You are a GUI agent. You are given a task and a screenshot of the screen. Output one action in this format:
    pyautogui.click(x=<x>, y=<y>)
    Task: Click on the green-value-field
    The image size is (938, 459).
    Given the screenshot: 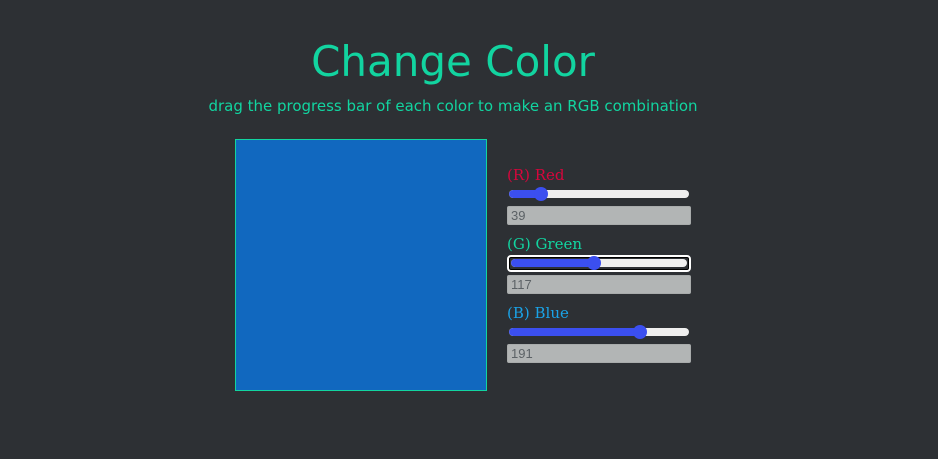 What is the action you would take?
    pyautogui.click(x=599, y=284)
    